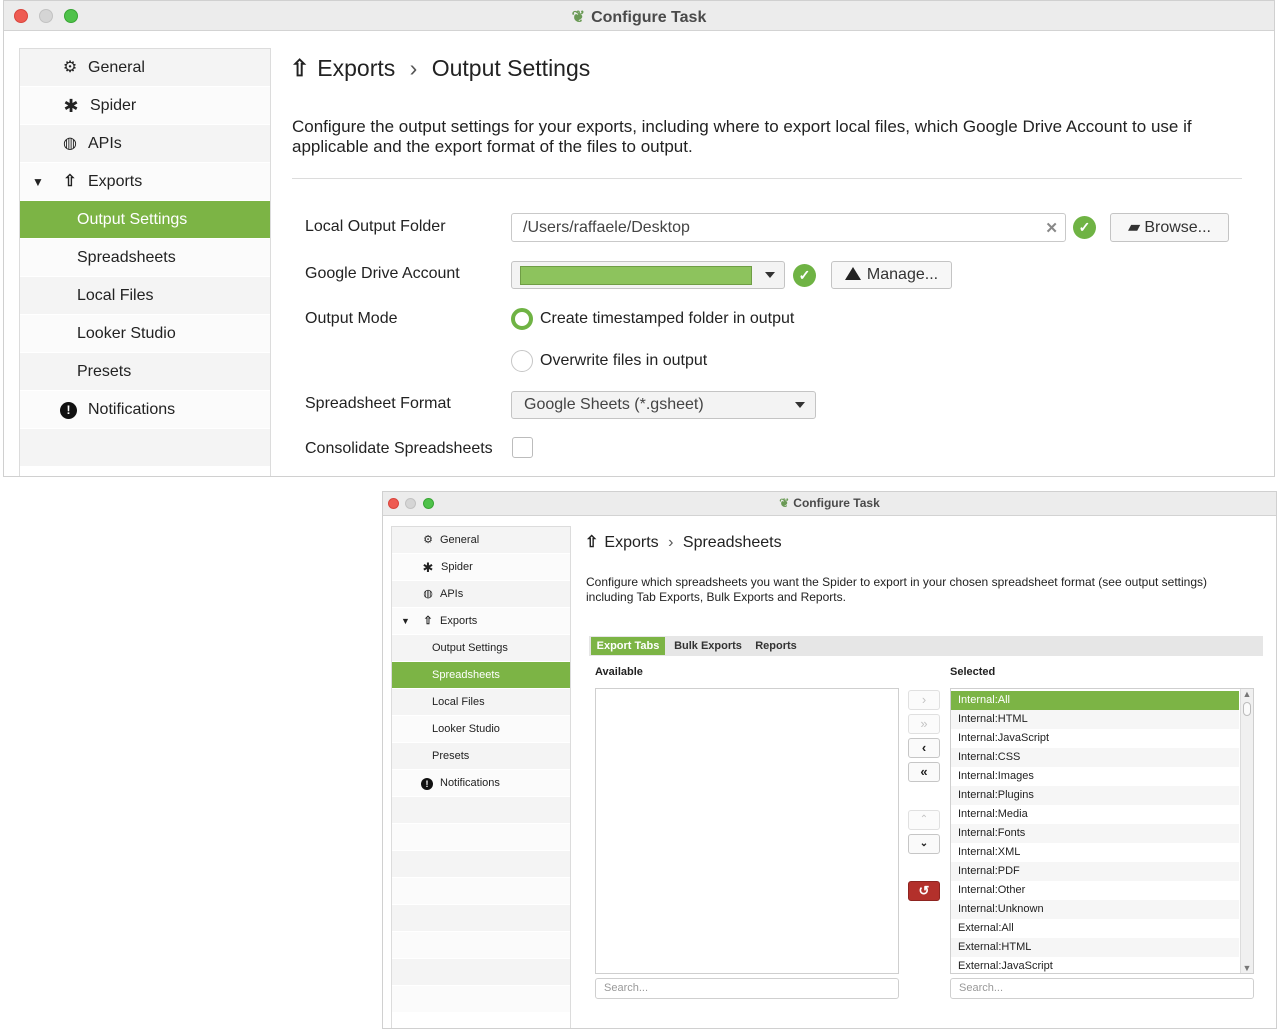  What do you see at coordinates (776, 646) in the screenshot?
I see `tab-reports: Reports` at bounding box center [776, 646].